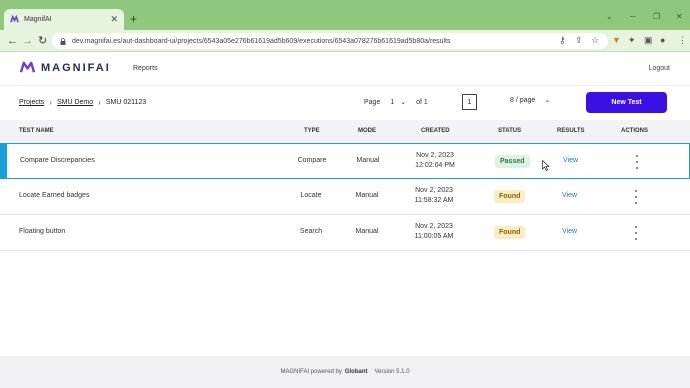 The image size is (690, 388). I want to click on created-datetime: Nov 2, 2023 12:02:04 PM, so click(435, 161).